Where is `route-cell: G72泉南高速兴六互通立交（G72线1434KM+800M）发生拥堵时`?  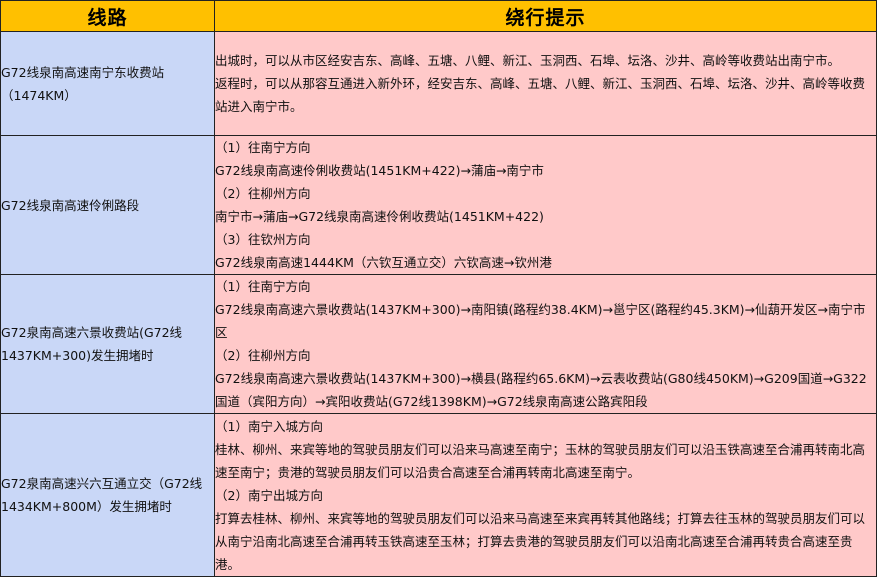 route-cell: G72泉南高速兴六互通立交（G72线1434KM+800M）发生拥堵时 is located at coordinates (107, 495).